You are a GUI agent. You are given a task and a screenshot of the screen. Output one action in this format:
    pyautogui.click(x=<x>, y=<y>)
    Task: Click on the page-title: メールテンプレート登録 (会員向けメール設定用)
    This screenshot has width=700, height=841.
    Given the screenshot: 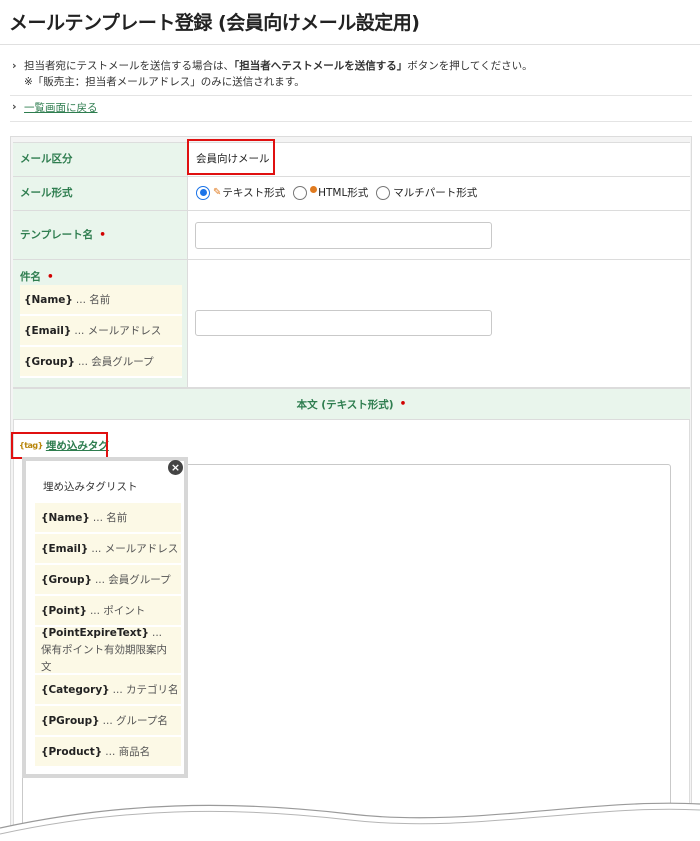 What is the action you would take?
    pyautogui.click(x=214, y=23)
    